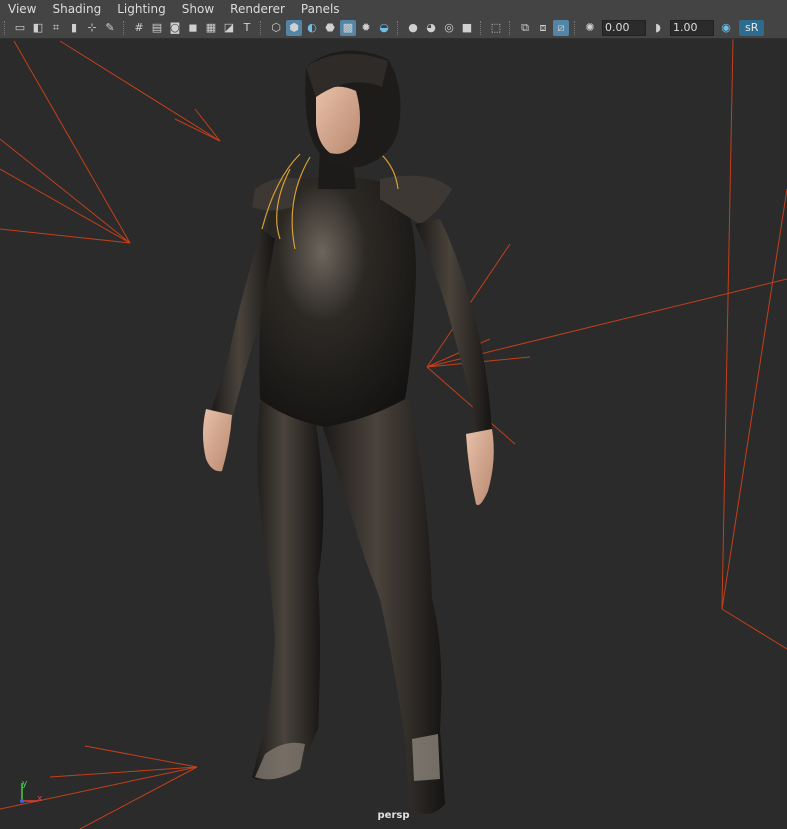 The image size is (787, 829). I want to click on safe-action-icon: ◪, so click(229, 28).